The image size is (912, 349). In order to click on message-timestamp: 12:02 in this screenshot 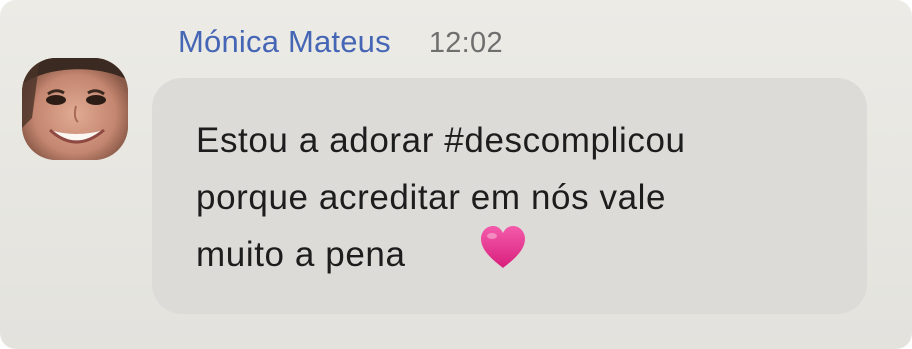, I will do `click(465, 43)`.